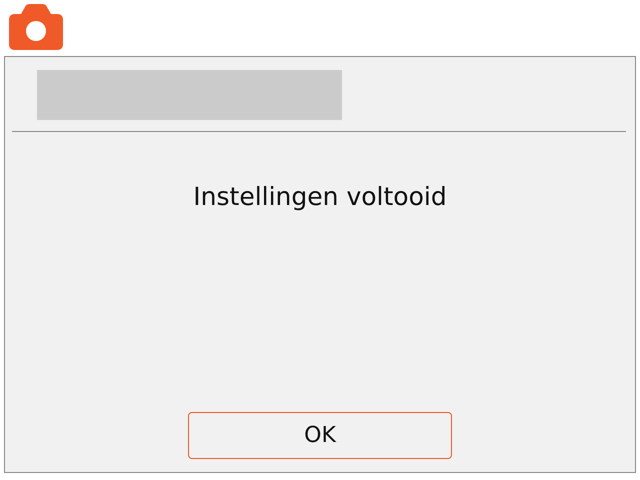 This screenshot has height=480, width=640. What do you see at coordinates (320, 435) in the screenshot?
I see `ok-button: OK` at bounding box center [320, 435].